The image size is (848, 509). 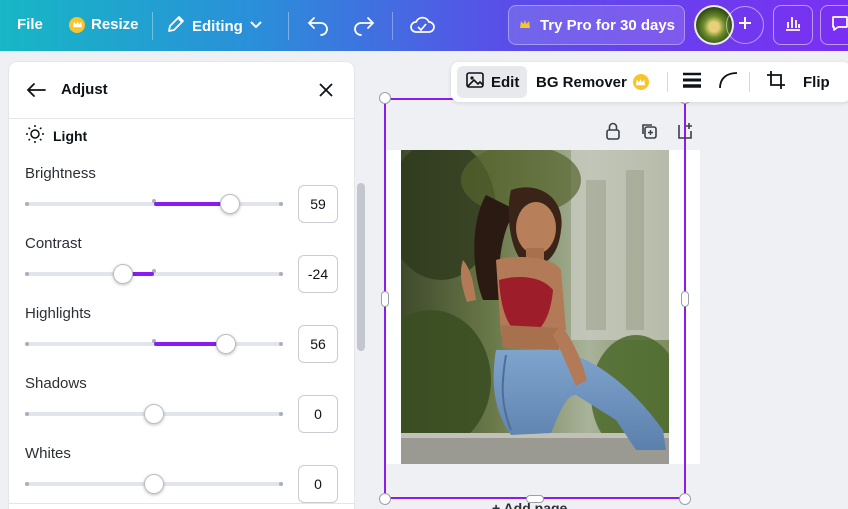 I want to click on redo-button, so click(x=364, y=27).